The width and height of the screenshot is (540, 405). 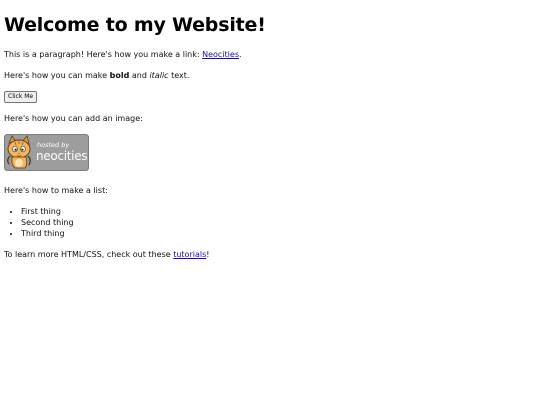 I want to click on tutorials-link: tutorials, so click(x=189, y=254).